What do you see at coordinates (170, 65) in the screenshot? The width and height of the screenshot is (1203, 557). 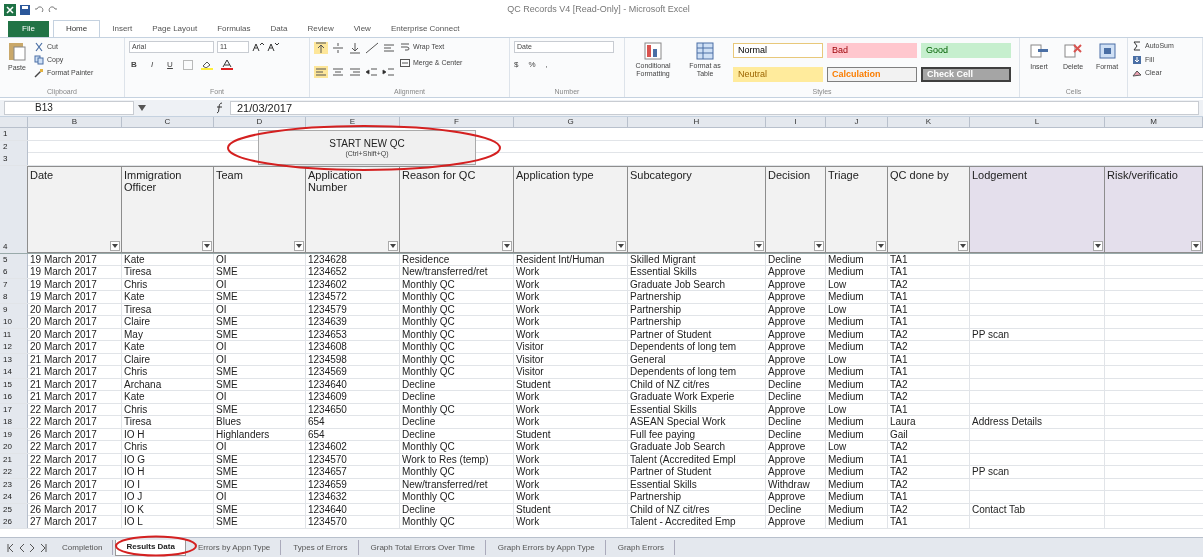 I see `format-button: U` at bounding box center [170, 65].